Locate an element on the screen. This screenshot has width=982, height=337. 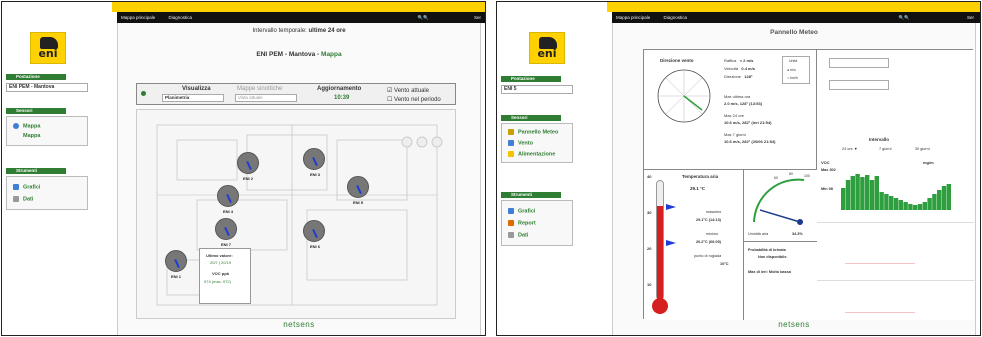
station-label-eni4: ENI 4 is located at coordinates (228, 211).